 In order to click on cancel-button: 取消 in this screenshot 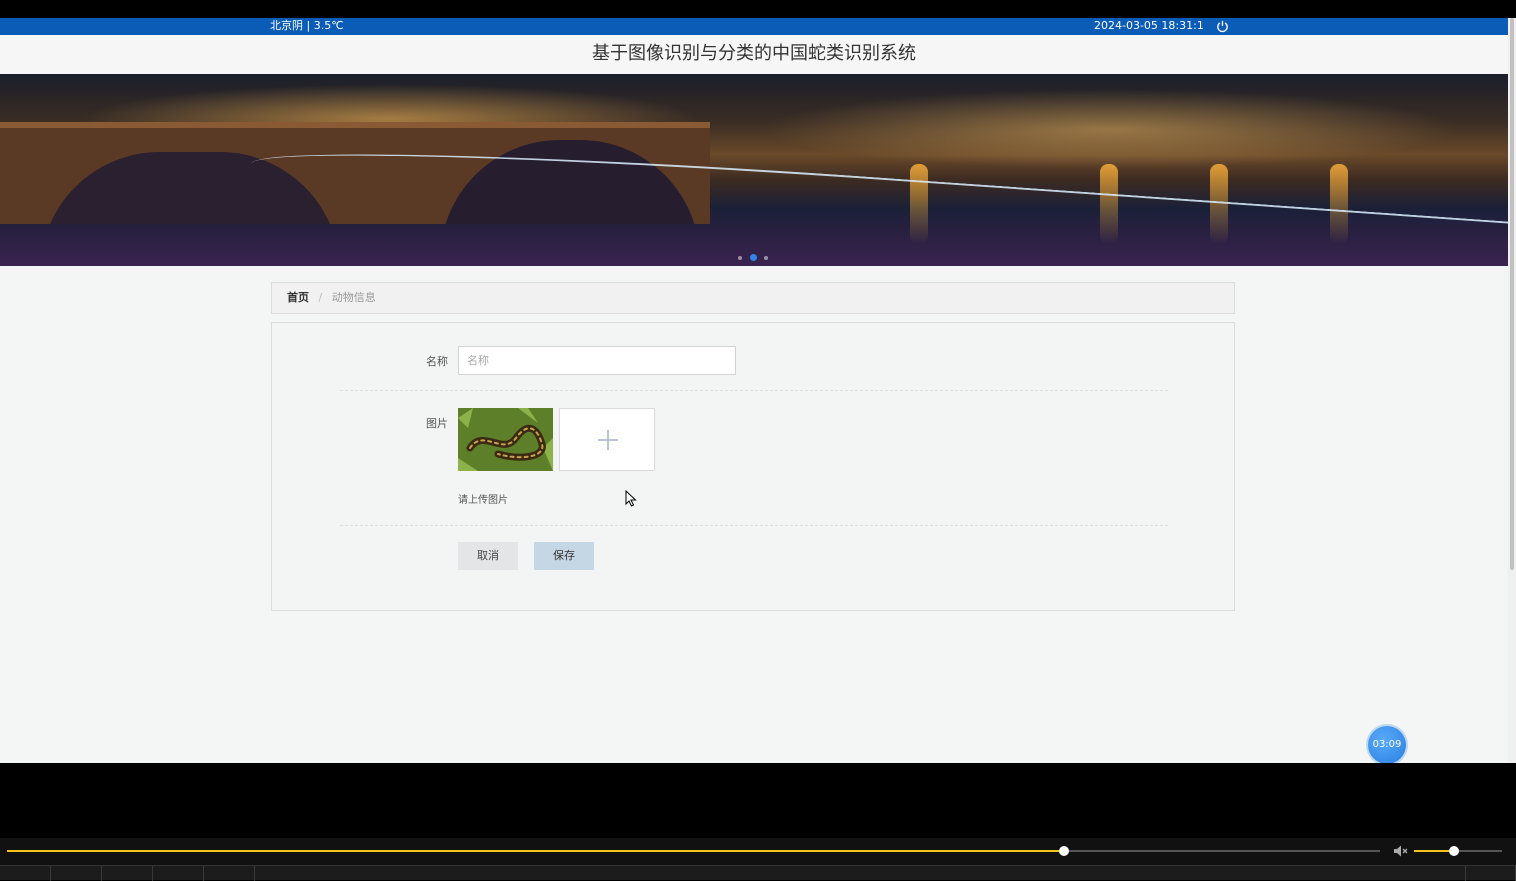, I will do `click(488, 556)`.